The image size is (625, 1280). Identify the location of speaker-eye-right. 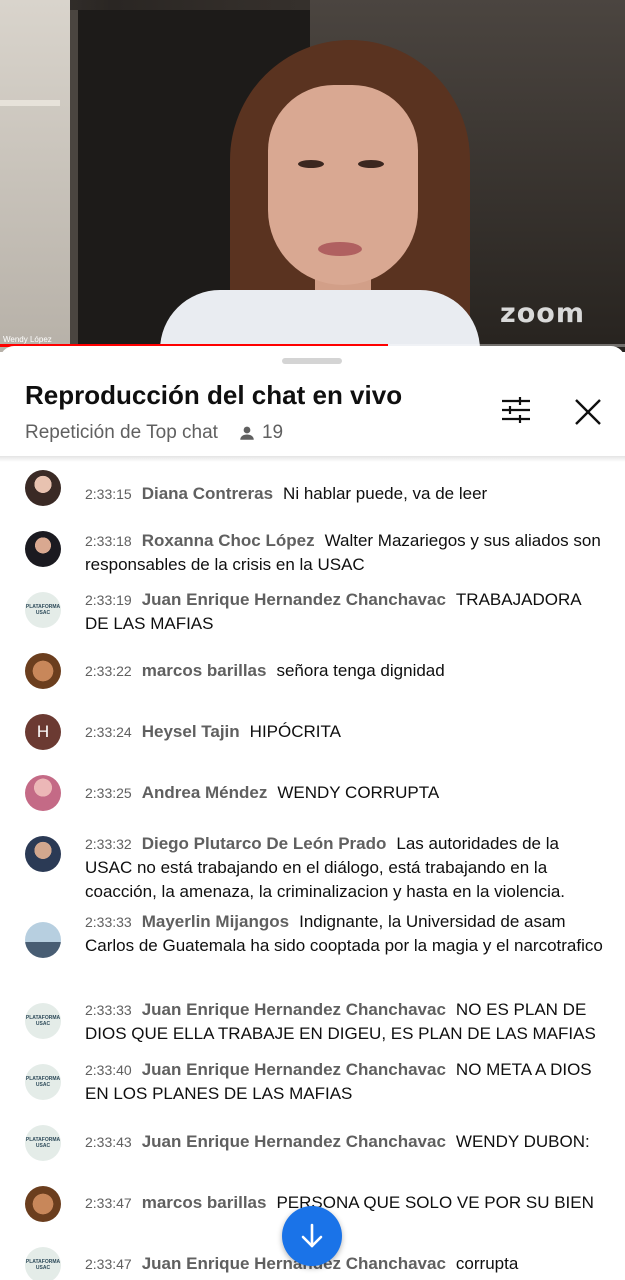
(371, 164).